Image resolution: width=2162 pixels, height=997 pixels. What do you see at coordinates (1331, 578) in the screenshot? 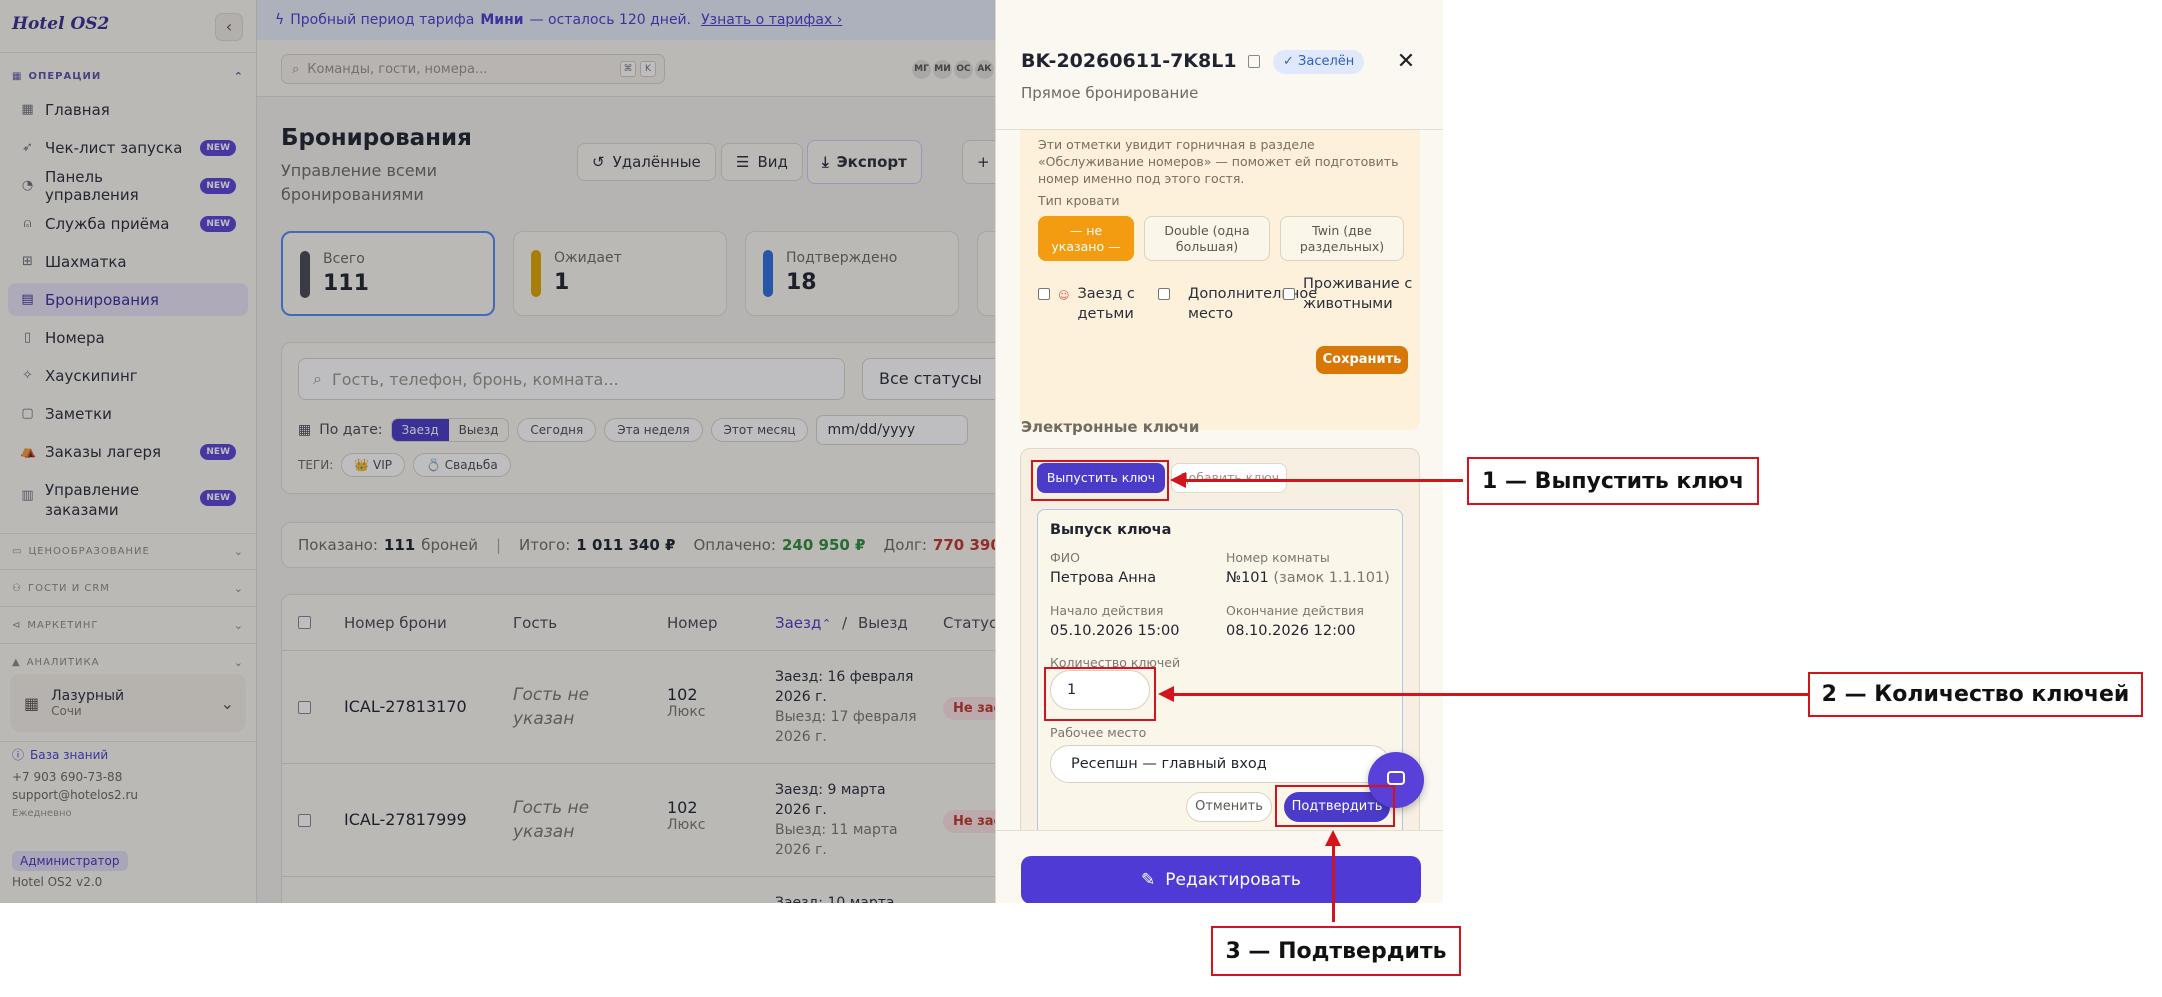
I see `lock-id: (замок 1.1.101)` at bounding box center [1331, 578].